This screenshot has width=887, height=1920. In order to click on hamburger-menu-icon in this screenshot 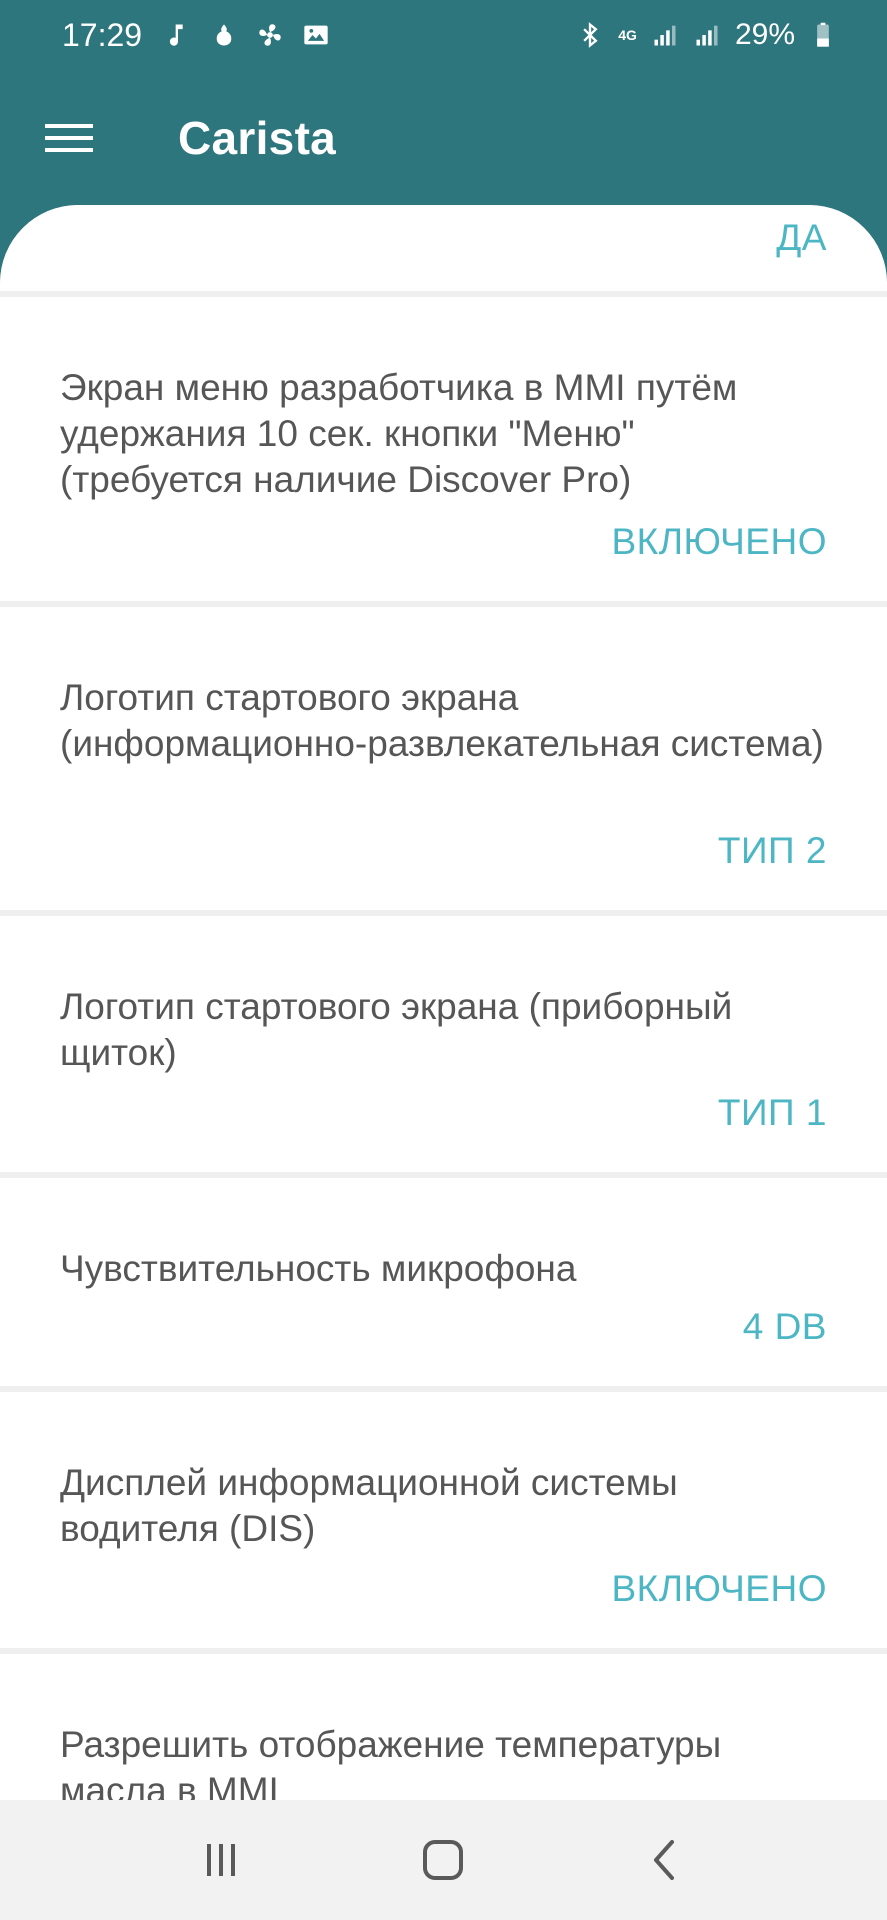, I will do `click(69, 137)`.